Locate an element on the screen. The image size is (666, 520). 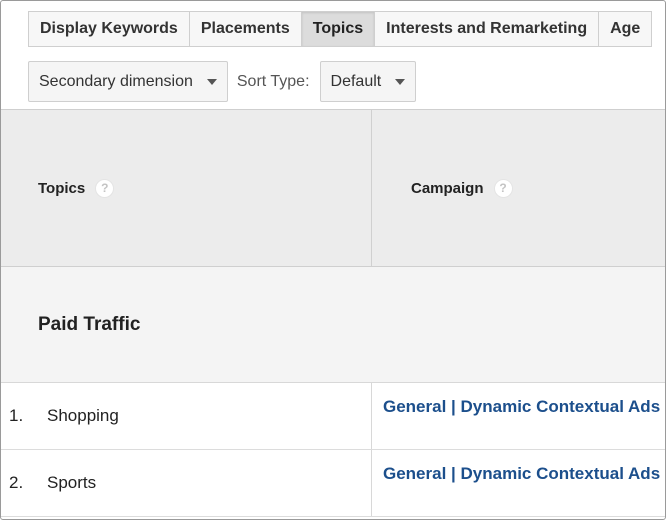
secondary-dimension-dropdown: Secondary dimension is located at coordinates (128, 81).